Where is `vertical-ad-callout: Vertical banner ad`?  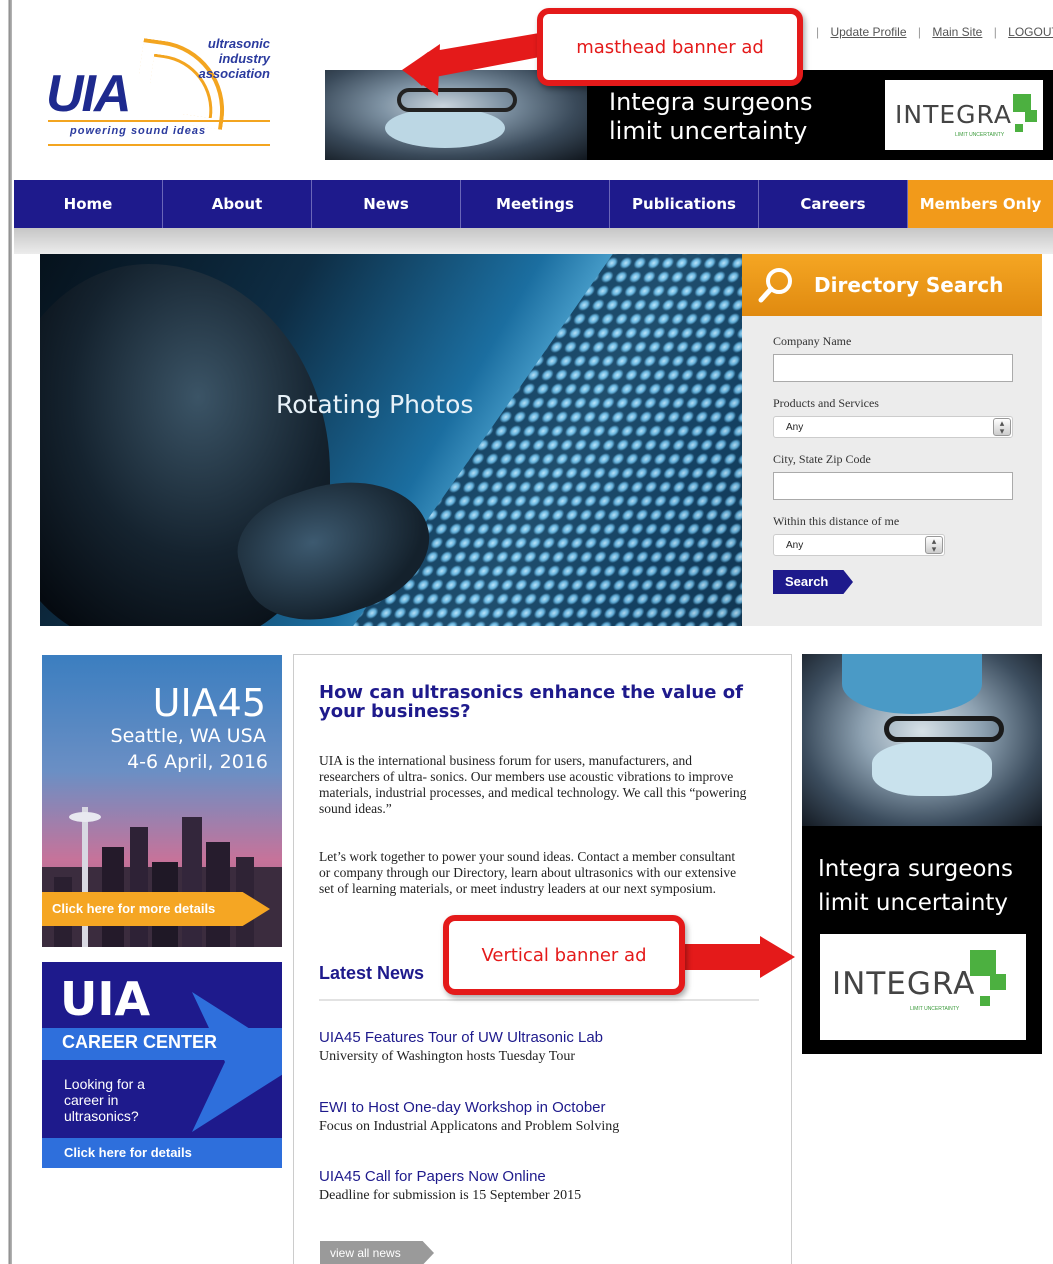
vertical-ad-callout: Vertical banner ad is located at coordinates (564, 955).